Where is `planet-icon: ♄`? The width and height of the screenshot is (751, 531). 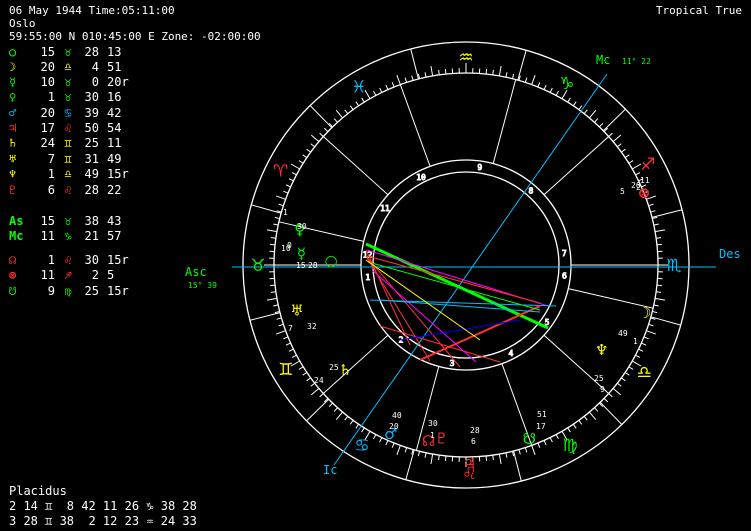 planet-icon: ♄ is located at coordinates (345, 370).